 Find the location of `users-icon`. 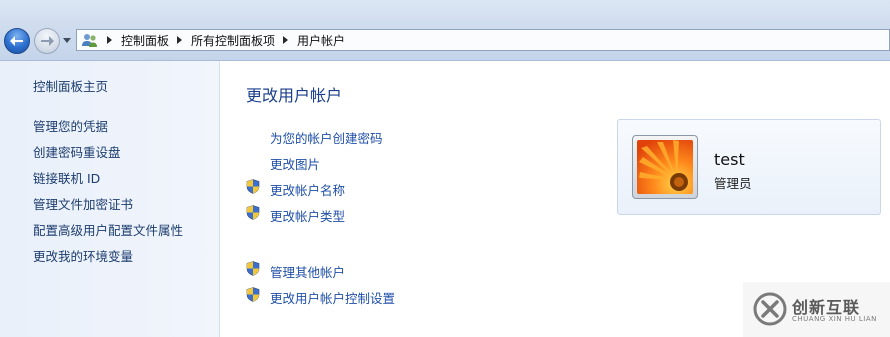

users-icon is located at coordinates (89, 40).